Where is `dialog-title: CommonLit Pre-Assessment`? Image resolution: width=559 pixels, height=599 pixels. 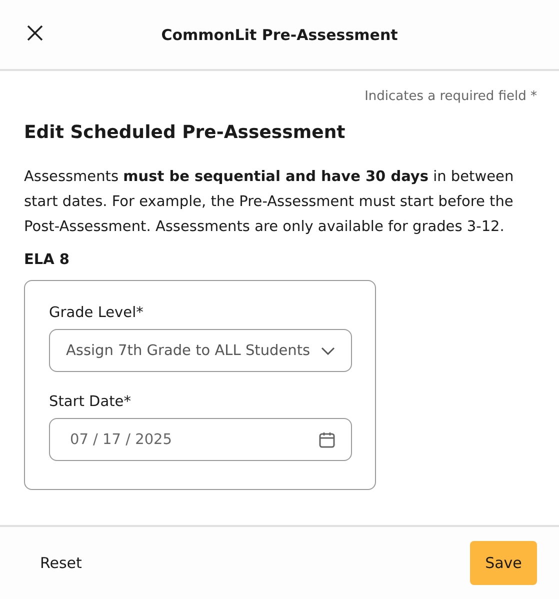 dialog-title: CommonLit Pre-Assessment is located at coordinates (279, 35).